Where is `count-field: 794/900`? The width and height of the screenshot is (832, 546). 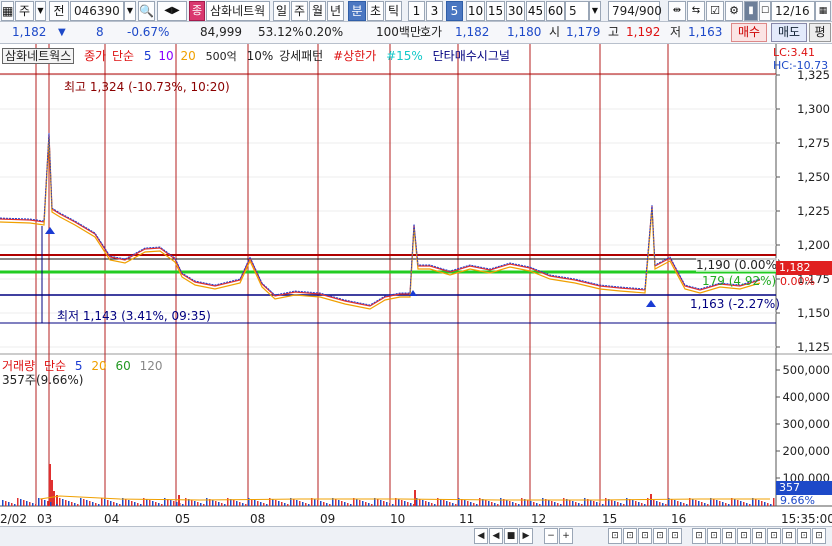
count-field: 794/900 is located at coordinates (635, 11).